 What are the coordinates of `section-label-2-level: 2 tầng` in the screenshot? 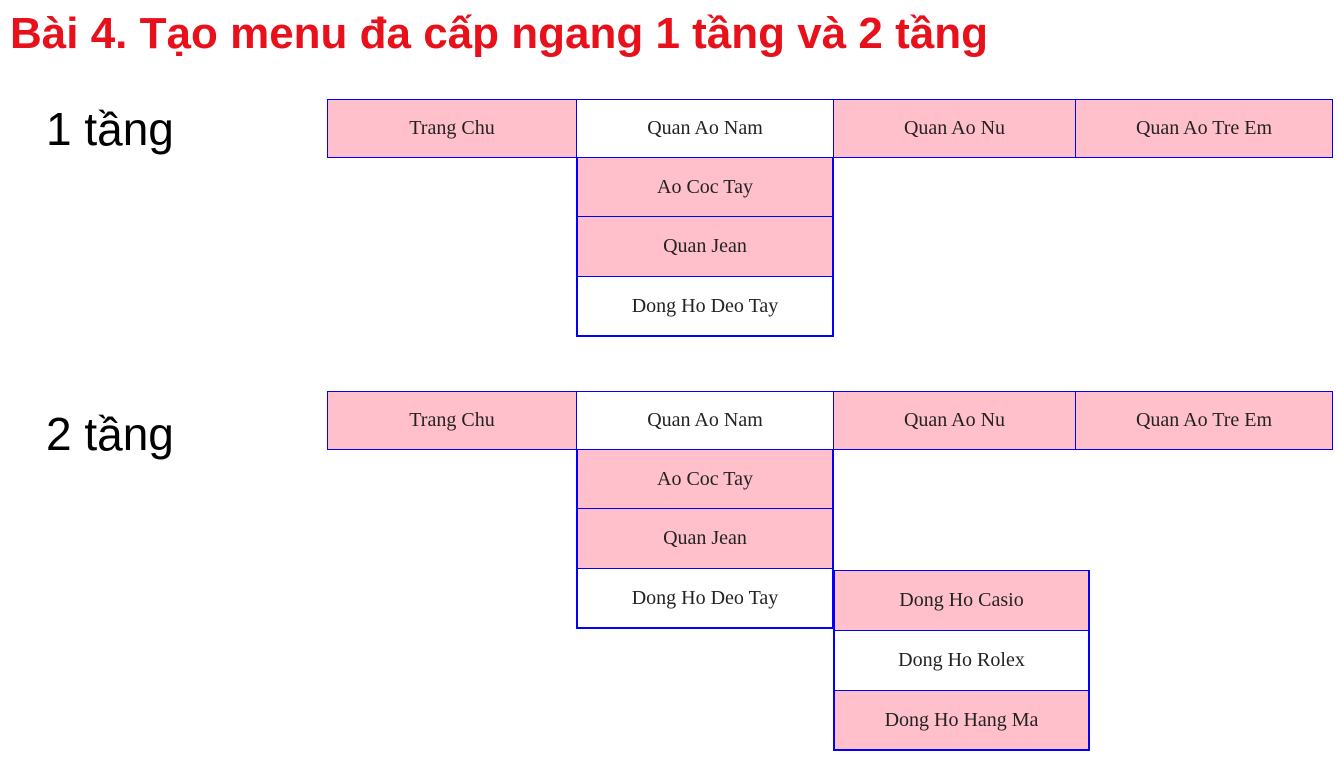 It's located at (110, 434).